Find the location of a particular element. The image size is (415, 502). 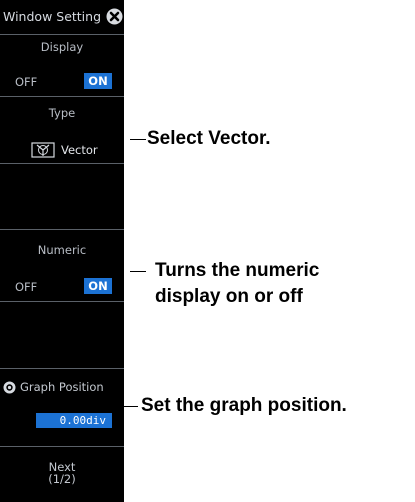

panel-titlebar: Window Setting is located at coordinates (62, 17).